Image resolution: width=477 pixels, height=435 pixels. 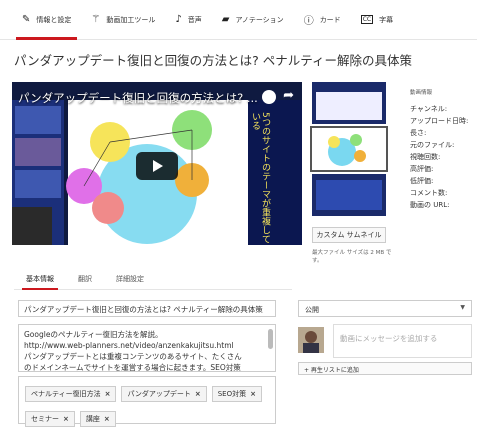 What do you see at coordinates (270, 339) in the screenshot?
I see `description-scrollbar` at bounding box center [270, 339].